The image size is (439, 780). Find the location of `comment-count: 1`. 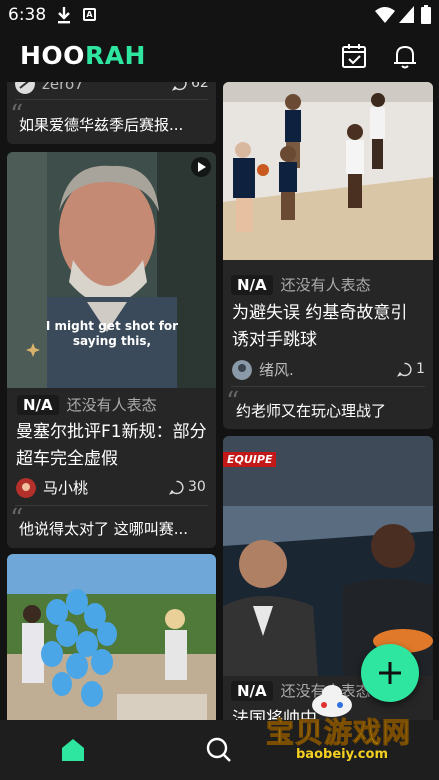

comment-count: 1 is located at coordinates (411, 369).